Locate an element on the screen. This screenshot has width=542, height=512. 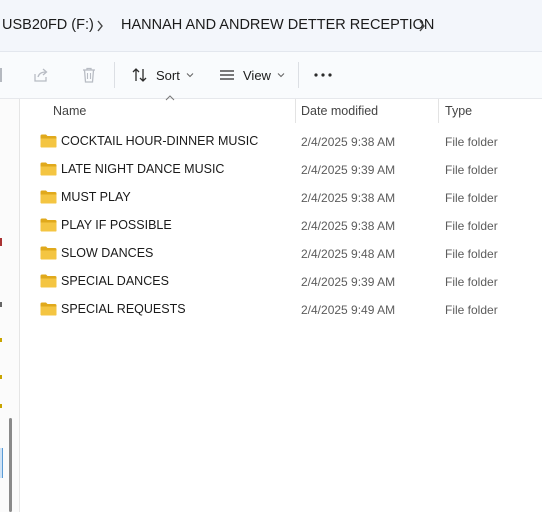
sort-ascending-icon is located at coordinates (170, 98).